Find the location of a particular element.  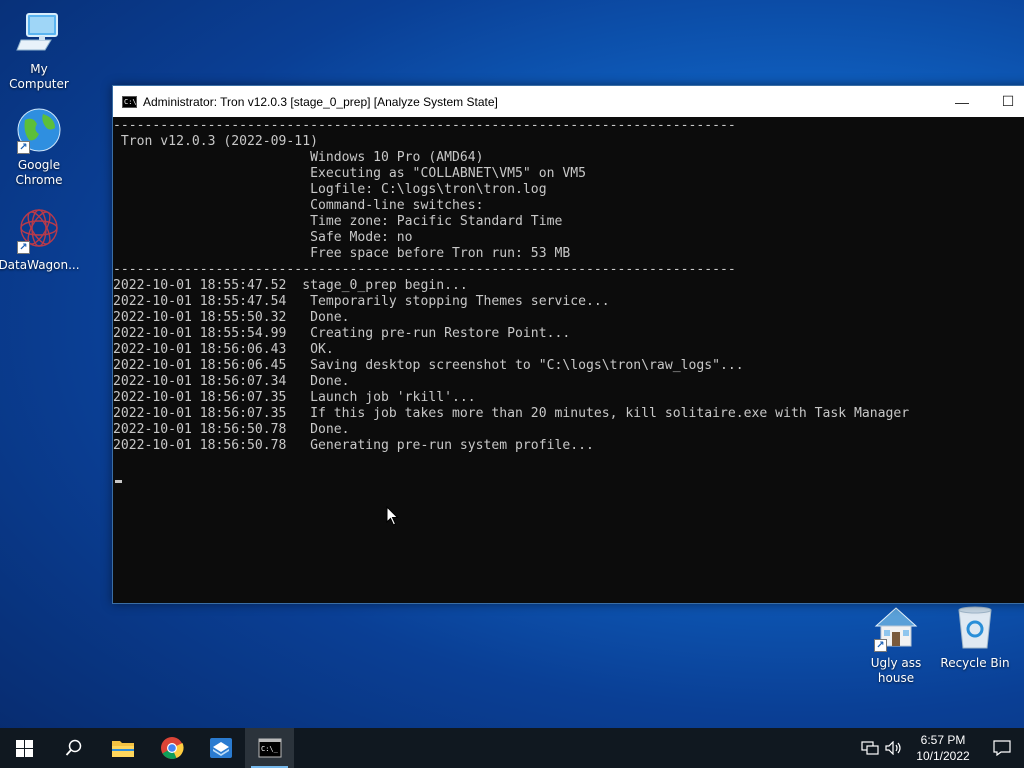

minimize-icon: — is located at coordinates (962, 101).